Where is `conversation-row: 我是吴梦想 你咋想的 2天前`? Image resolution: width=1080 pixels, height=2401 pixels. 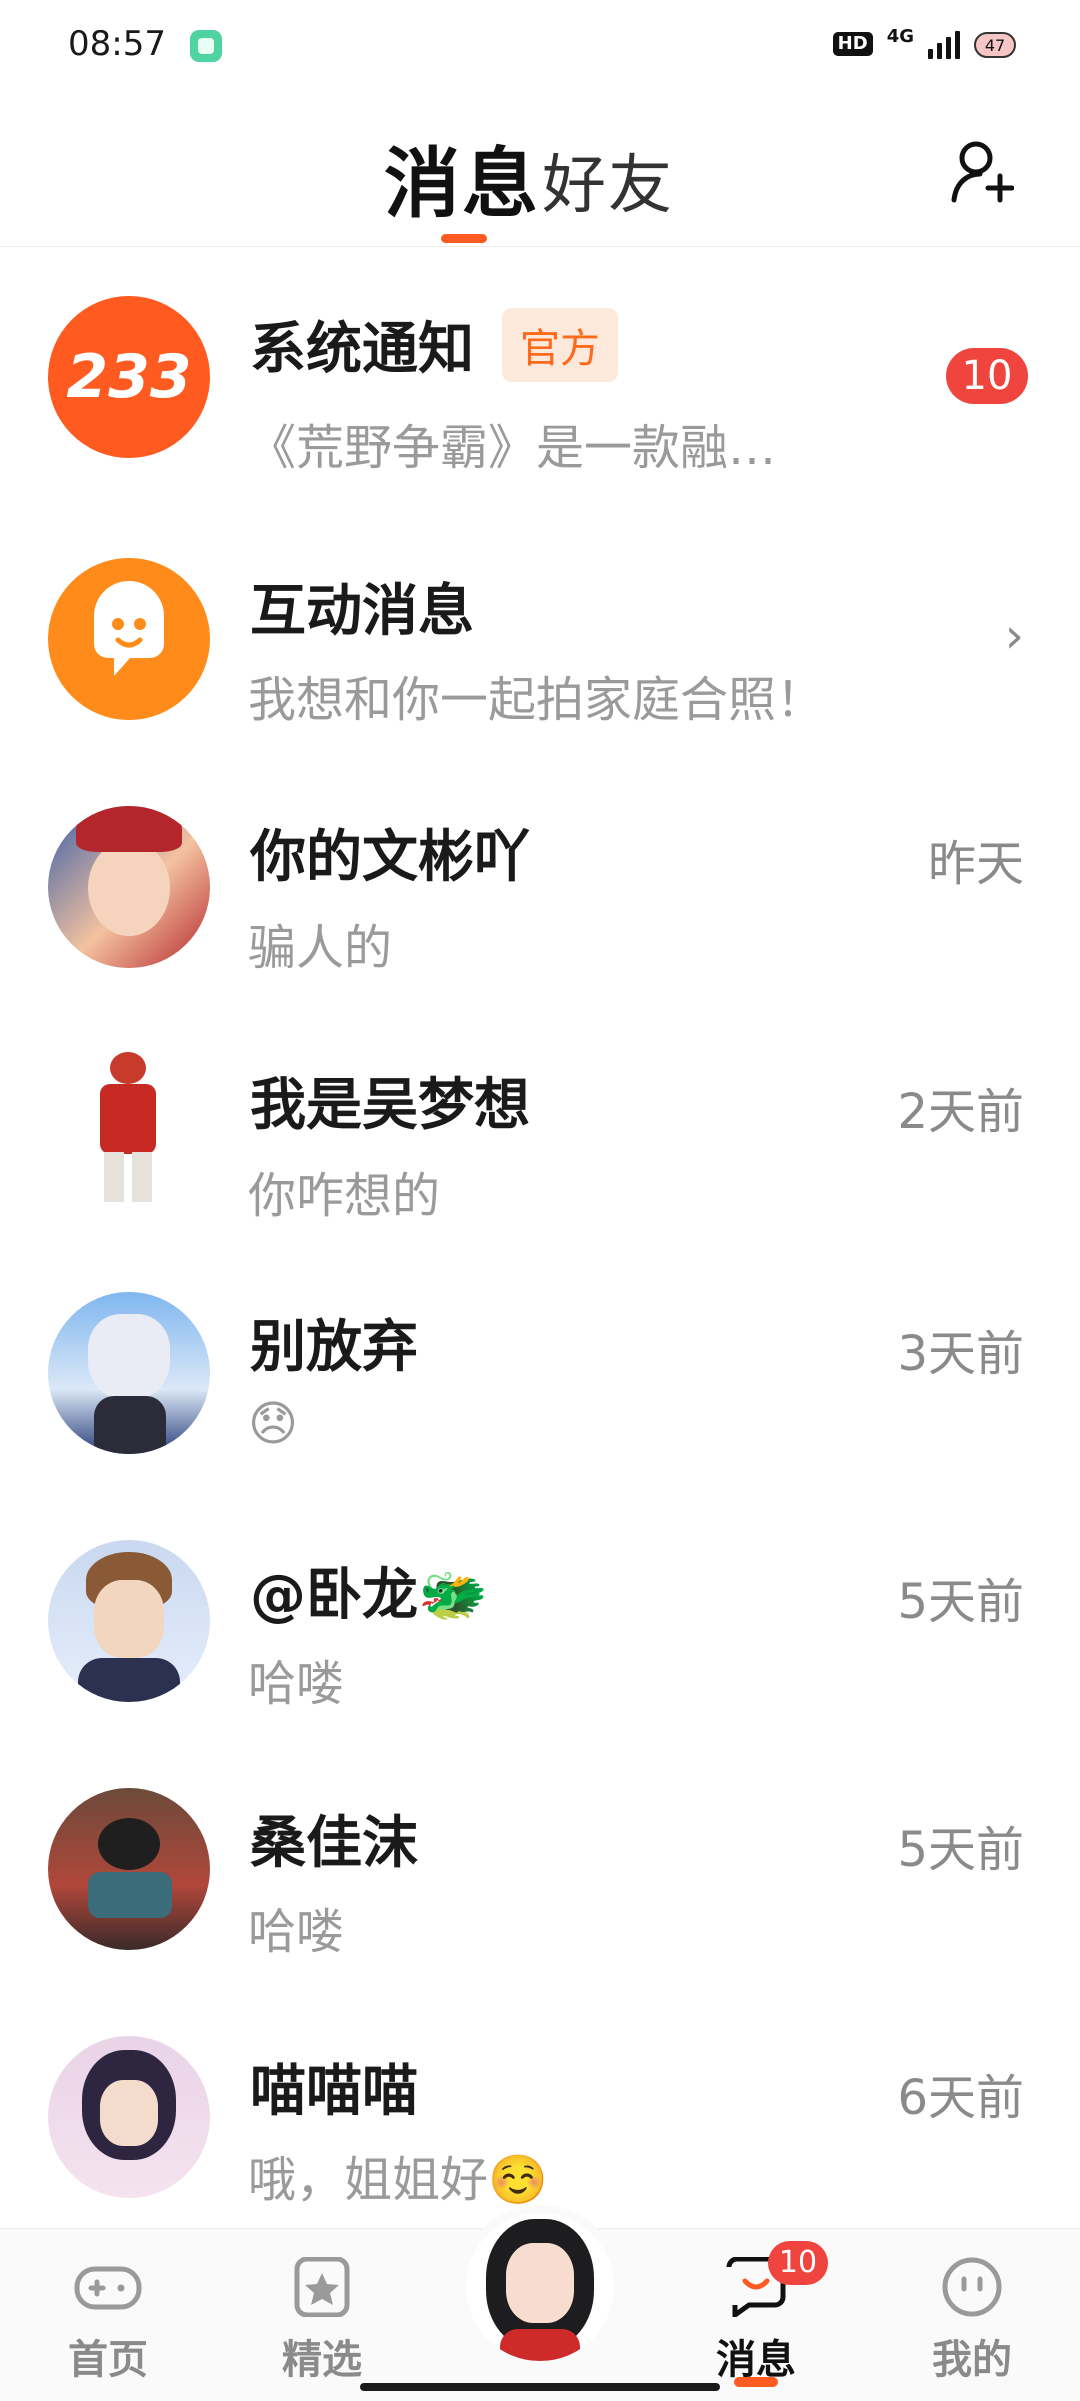
conversation-row: 我是吴梦想 你咋想的 2天前 is located at coordinates (540, 1116).